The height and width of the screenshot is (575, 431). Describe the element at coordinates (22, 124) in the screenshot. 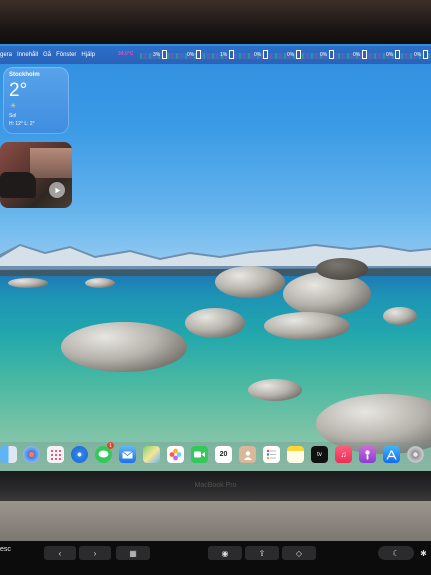

I see `weather-high-low: H: 12° L: 2°` at that location.